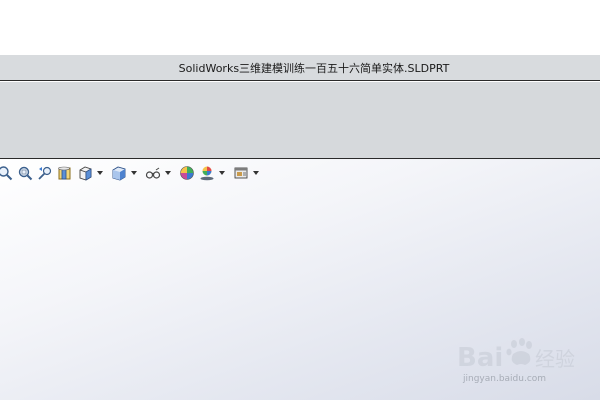  Describe the element at coordinates (7, 173) in the screenshot. I see `zoom-to-fit-icon` at that location.